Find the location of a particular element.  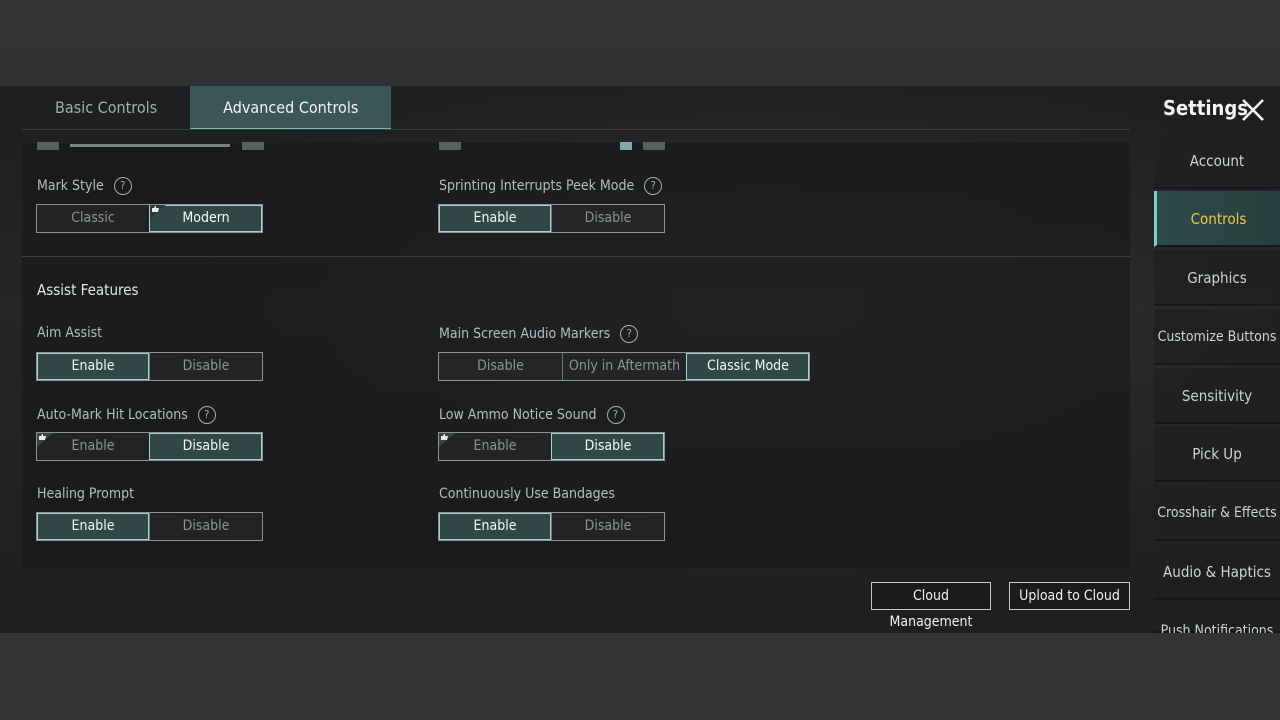

low-ammo-toggle: Enable Disable is located at coordinates (551, 446).